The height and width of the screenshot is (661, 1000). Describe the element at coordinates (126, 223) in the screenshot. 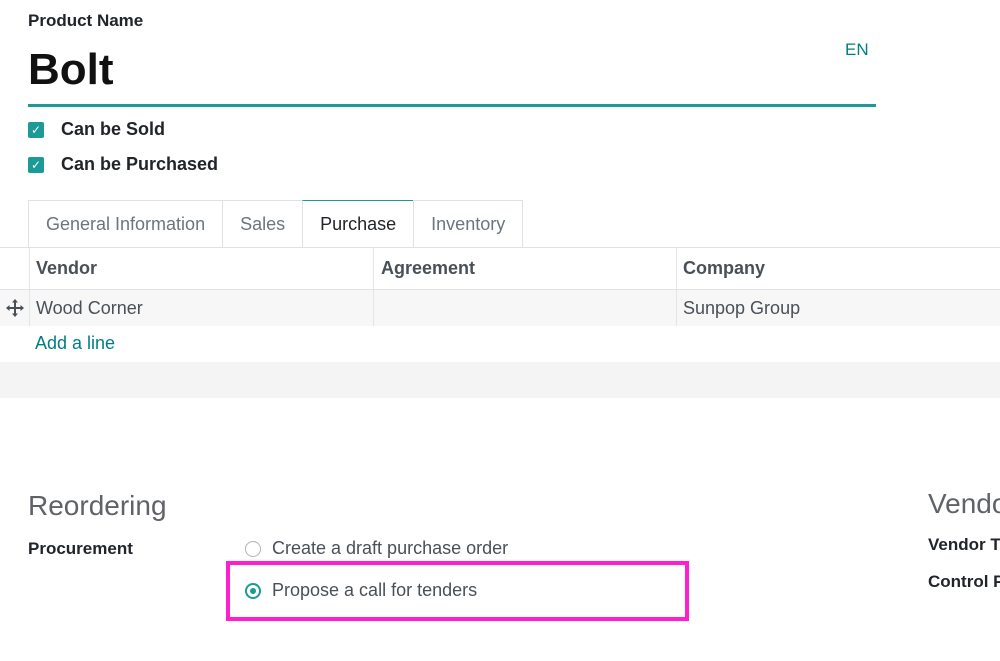

I see `tab-general-information: General Information` at that location.